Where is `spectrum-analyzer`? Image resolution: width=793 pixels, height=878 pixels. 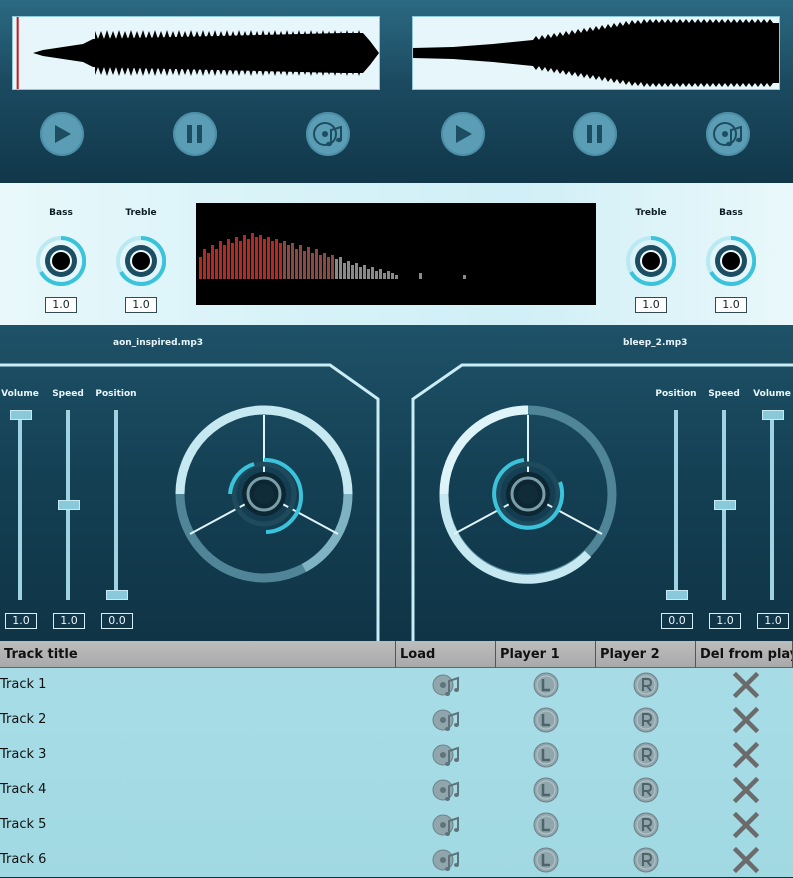 spectrum-analyzer is located at coordinates (396, 254).